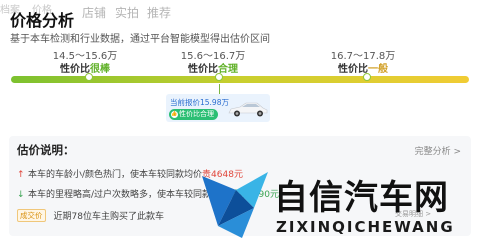  Describe the element at coordinates (115, 175) in the screenshot. I see `reason-text: 本车的车龄小/颜色热门，使本车较同款均价` at that location.